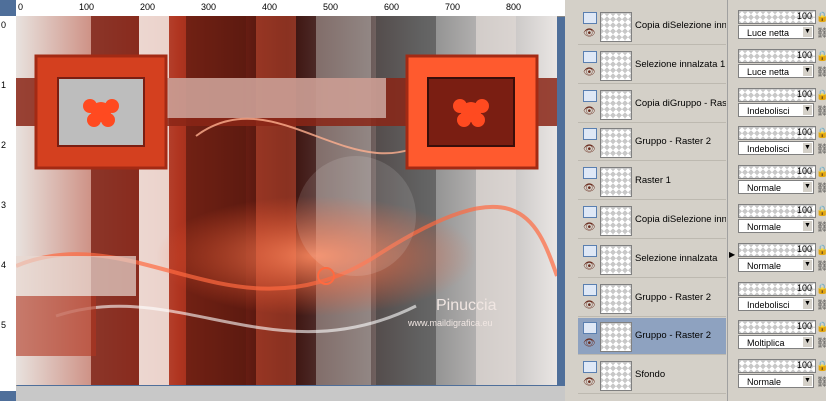 Image resolution: width=826 pixels, height=401 pixels. Describe the element at coordinates (804, 326) in the screenshot. I see `opacity-value: 100` at that location.